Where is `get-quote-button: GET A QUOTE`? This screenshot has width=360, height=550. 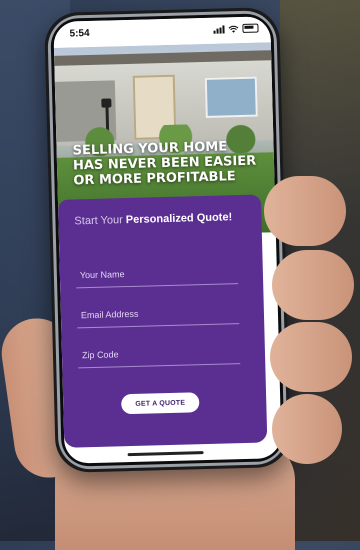
get-quote-button: GET A QUOTE is located at coordinates (160, 403).